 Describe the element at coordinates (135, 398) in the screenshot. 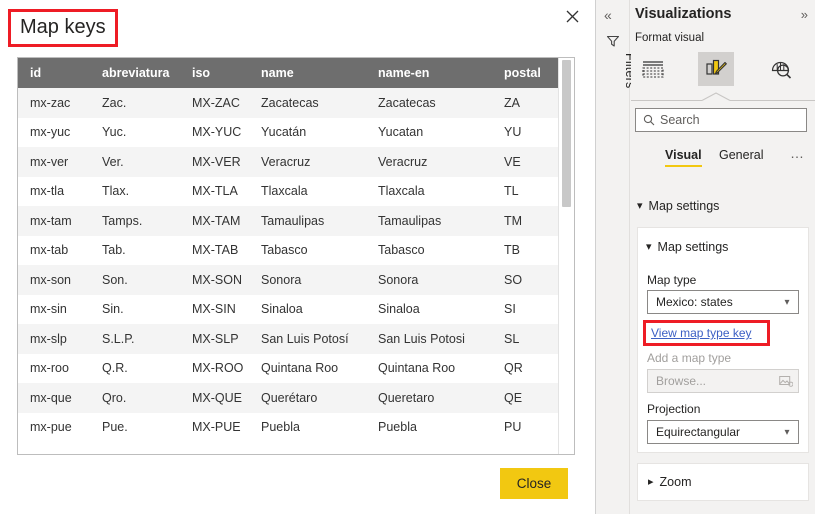

I see `table-cell: Qro.` at that location.